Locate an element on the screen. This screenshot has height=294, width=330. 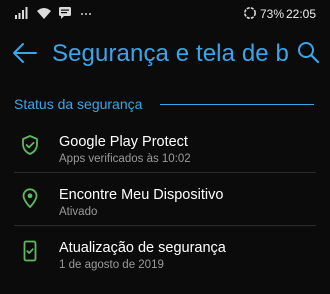
item-subtitle: 1 de agosto de 2019 is located at coordinates (111, 265).